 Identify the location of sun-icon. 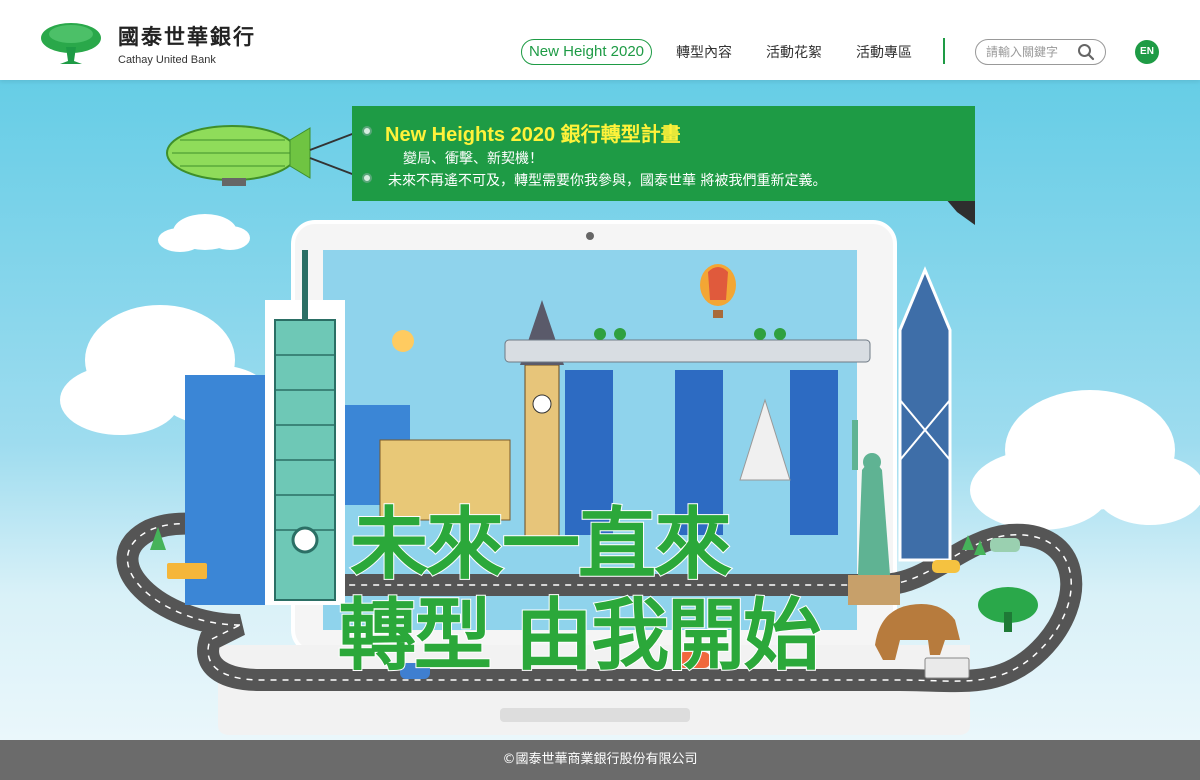
(403, 341).